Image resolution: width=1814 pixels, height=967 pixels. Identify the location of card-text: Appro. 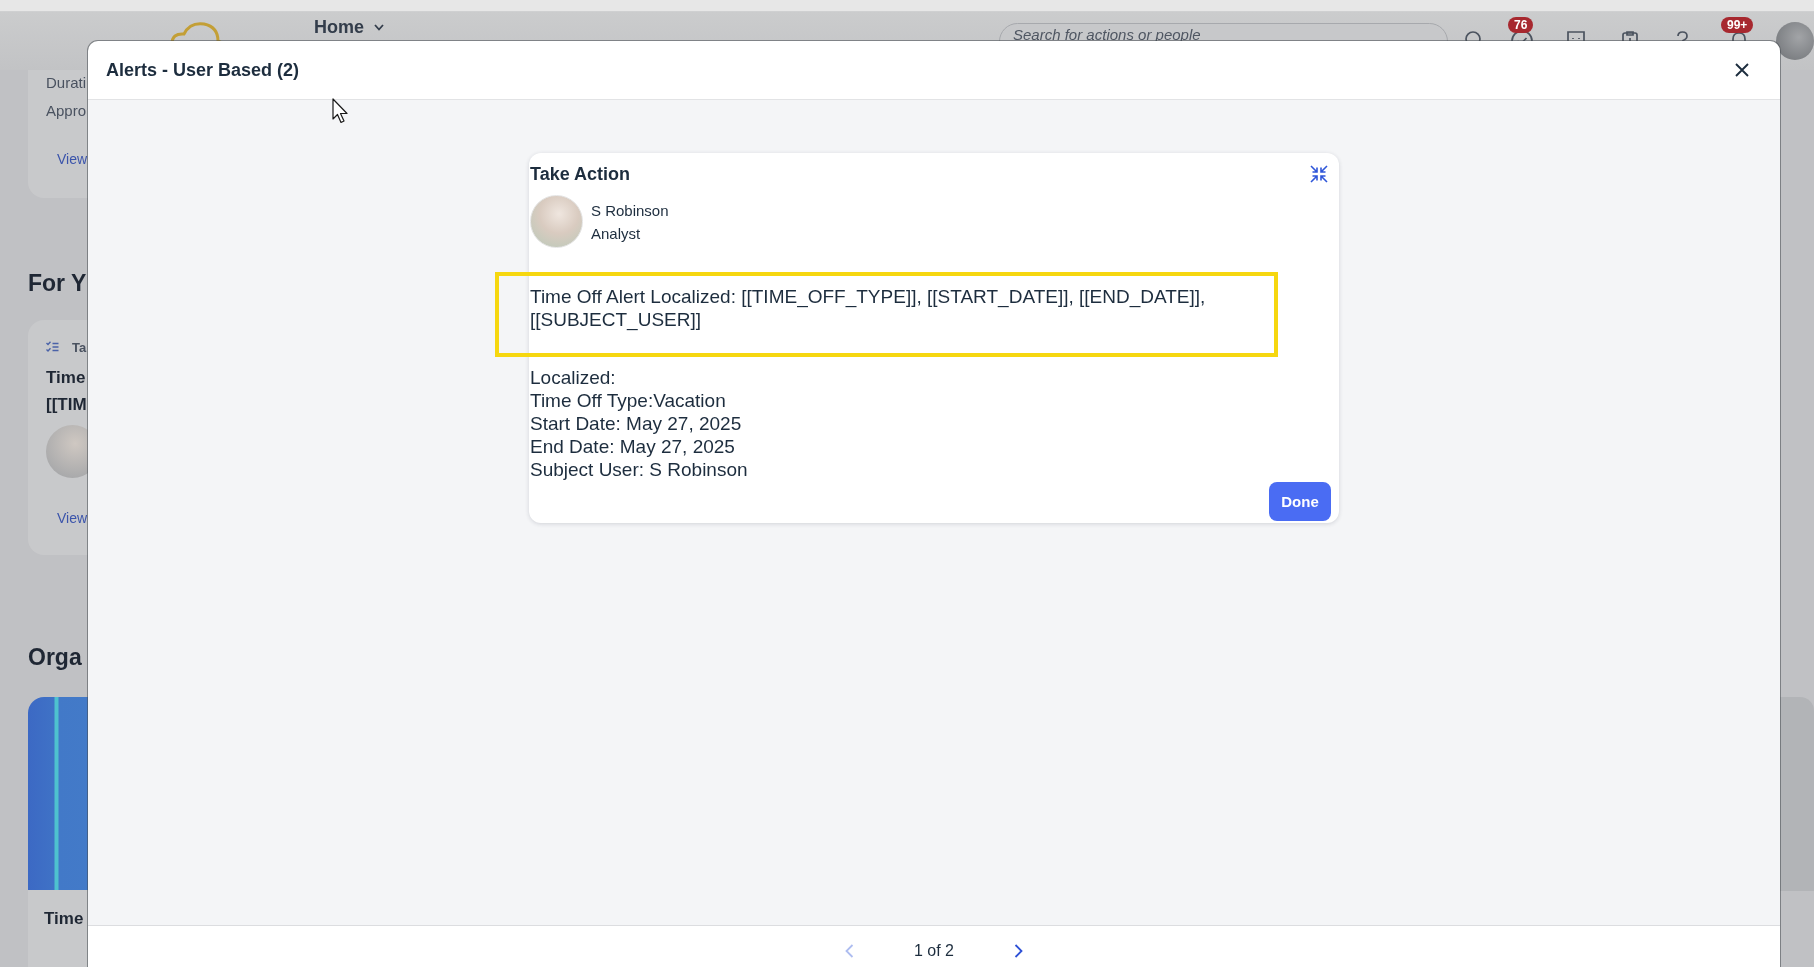
(66, 111).